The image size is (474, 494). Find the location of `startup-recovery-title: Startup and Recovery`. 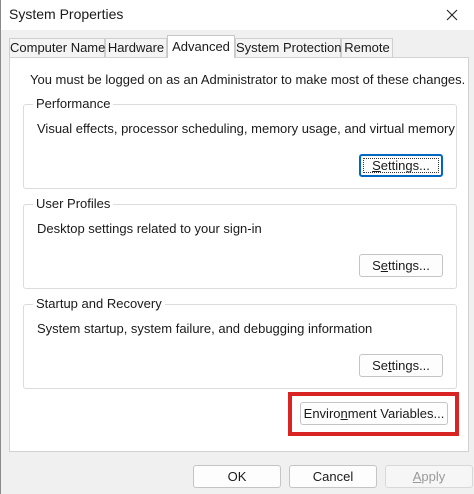

startup-recovery-title: Startup and Recovery is located at coordinates (99, 303).